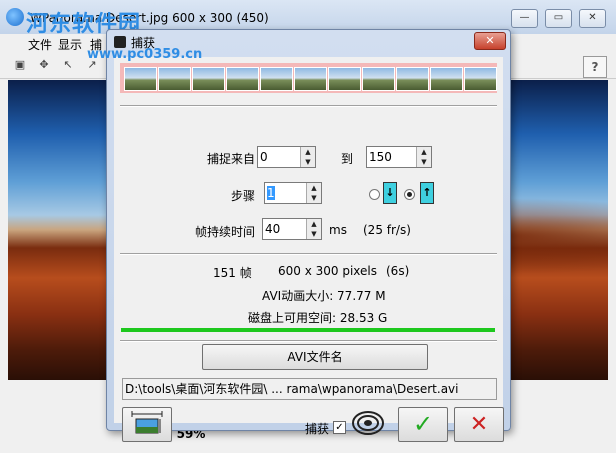 The height and width of the screenshot is (453, 616). Describe the element at coordinates (271, 193) in the screenshot. I see `step-value: 1` at that location.